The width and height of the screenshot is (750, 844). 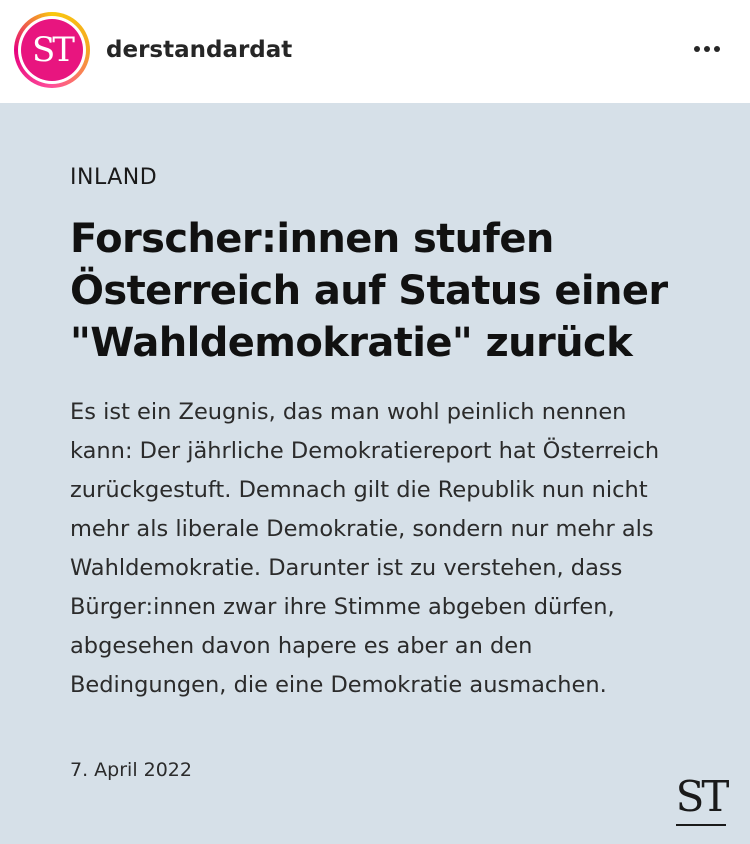 I want to click on section-label: INLAND, so click(x=114, y=177).